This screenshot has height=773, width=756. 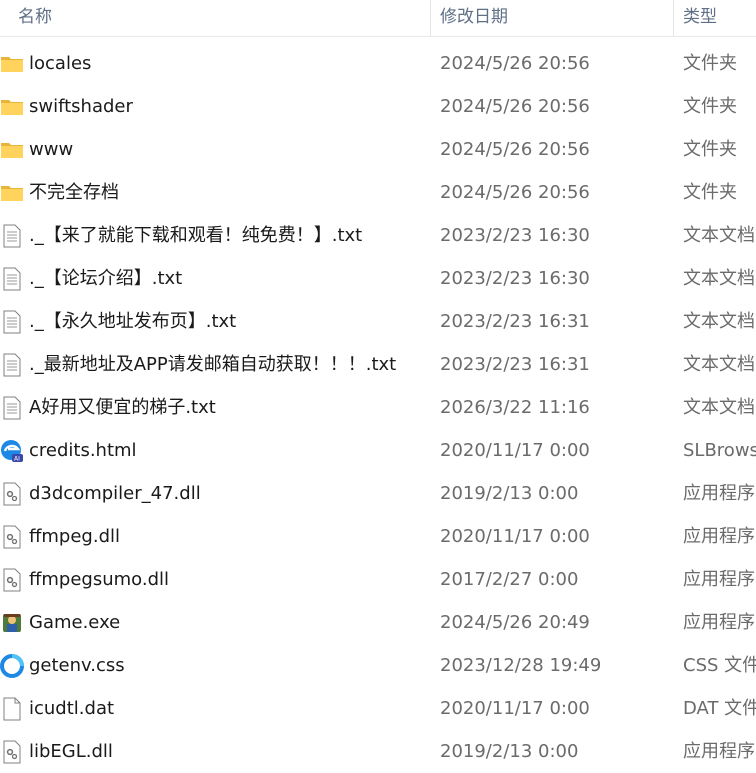 I want to click on file-name: d3dcompiler_47.dll, so click(x=115, y=493).